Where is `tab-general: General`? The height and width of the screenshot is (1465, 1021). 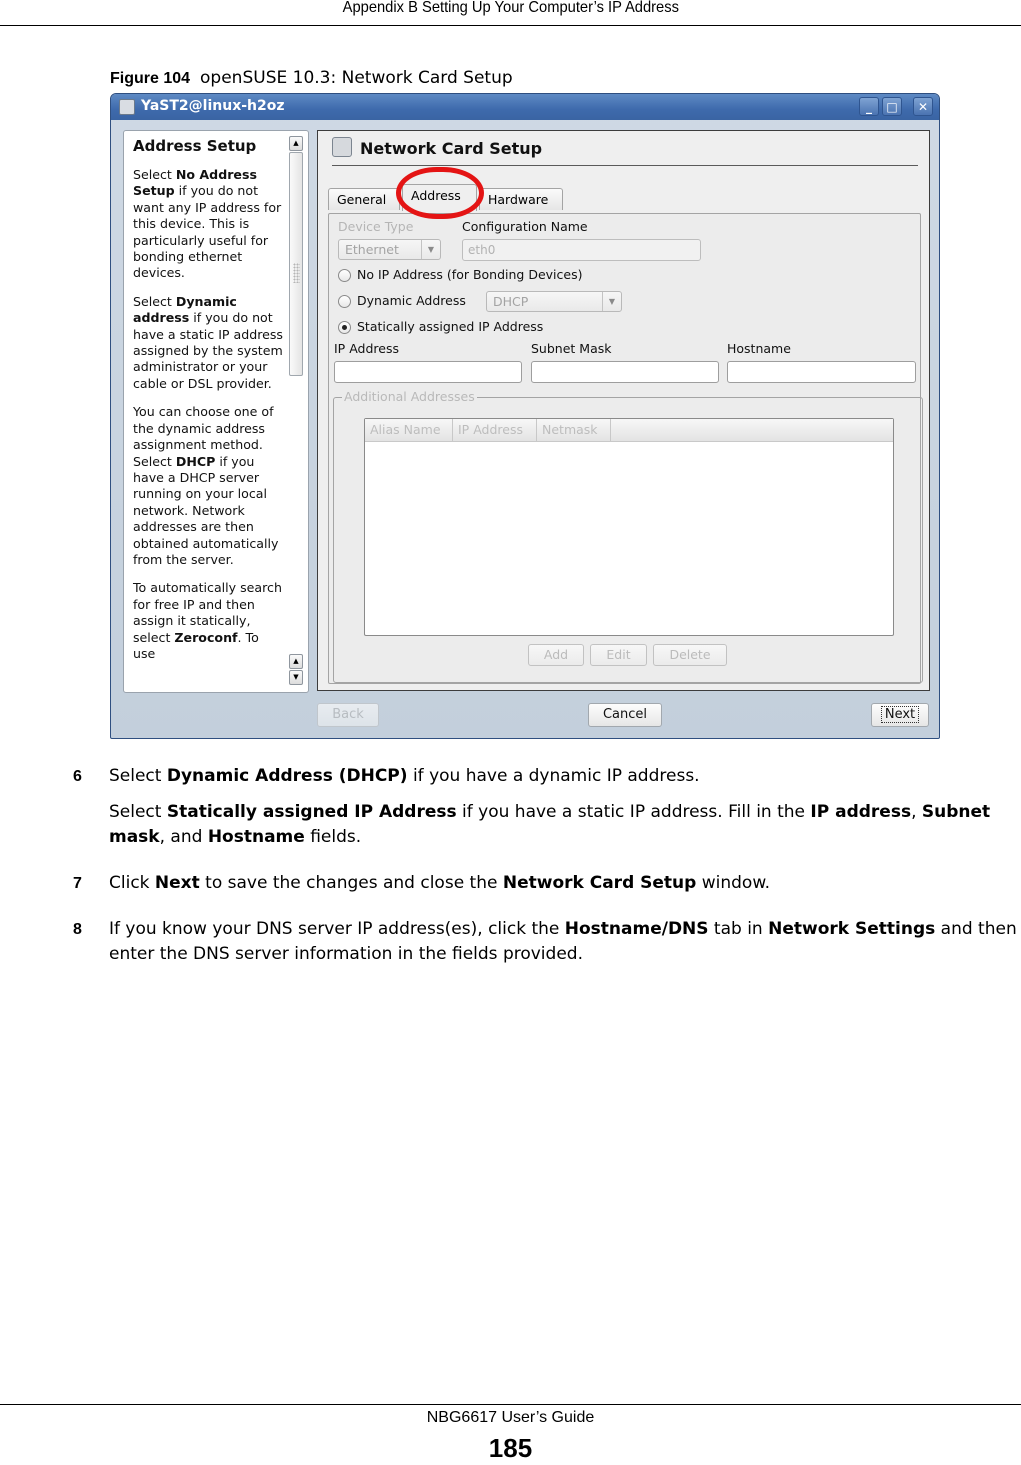
tab-general: General is located at coordinates (364, 199).